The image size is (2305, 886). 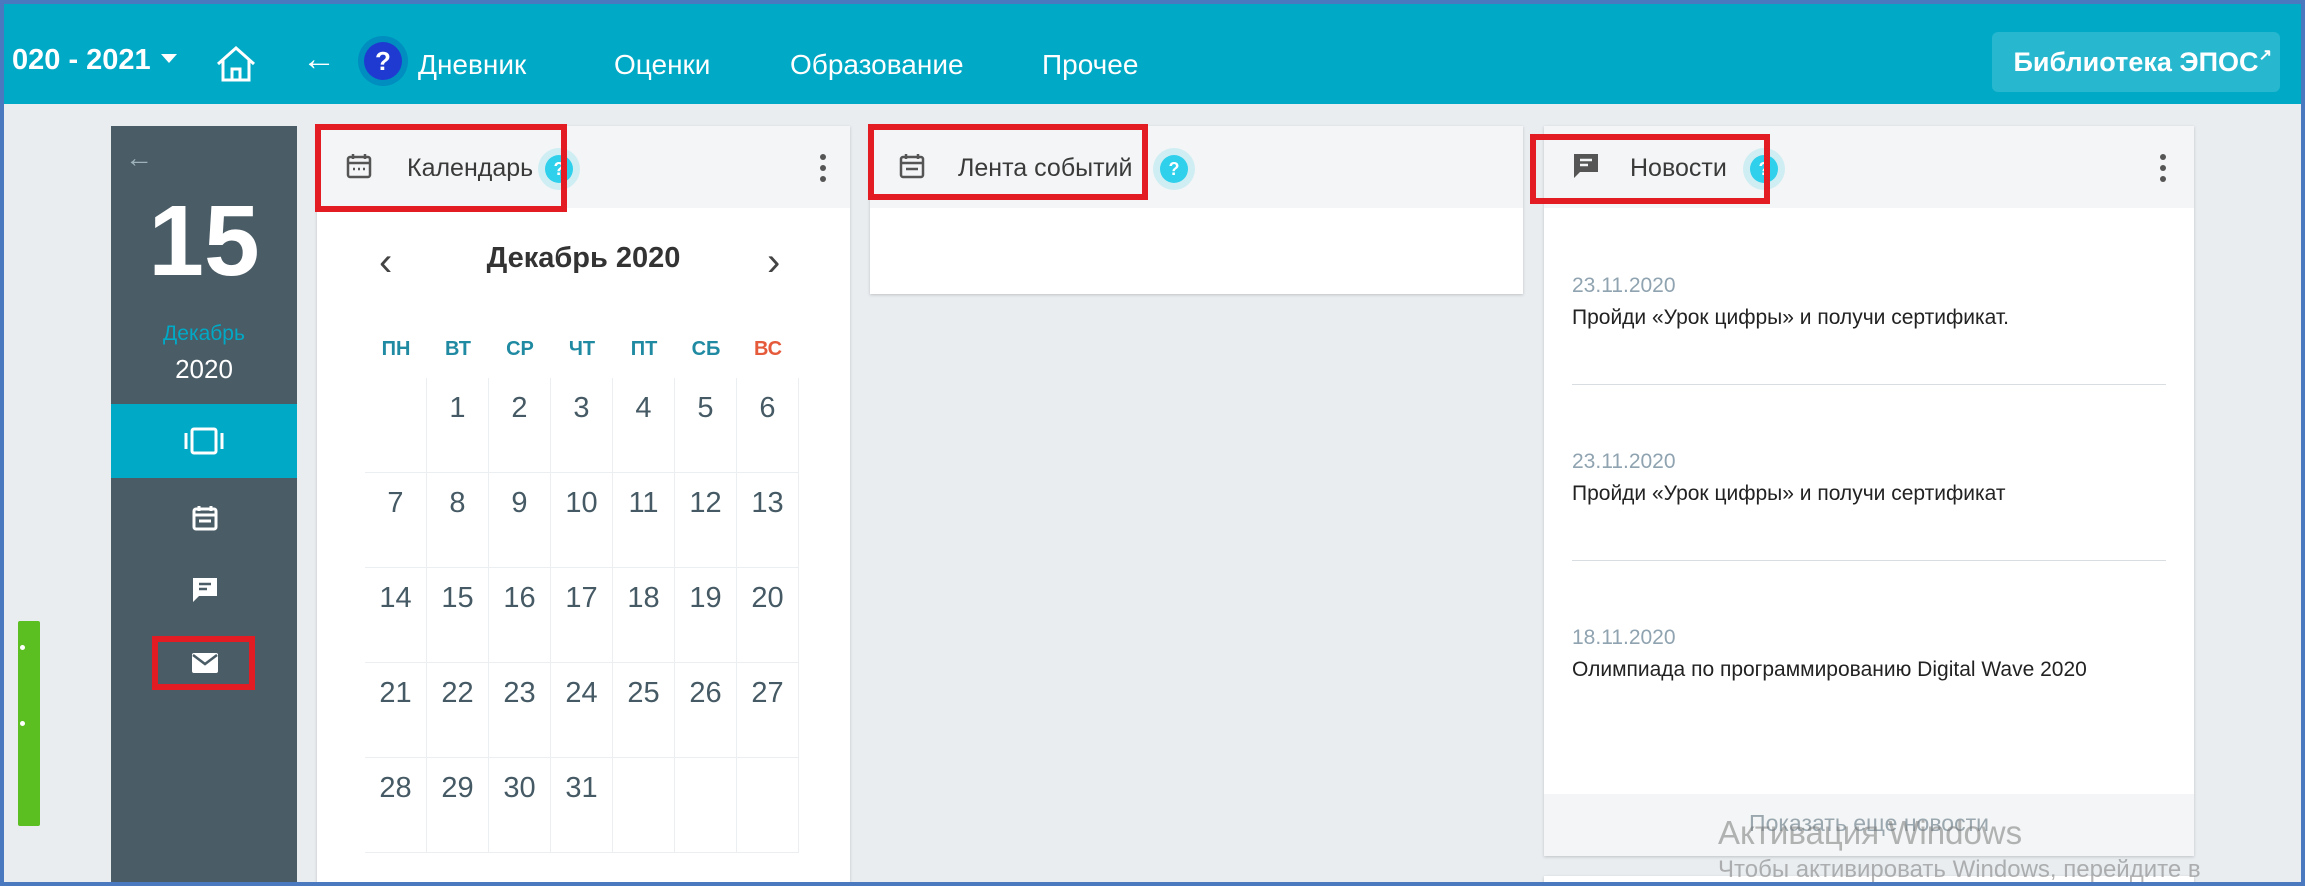 I want to click on calendar-icon, so click(x=205, y=518).